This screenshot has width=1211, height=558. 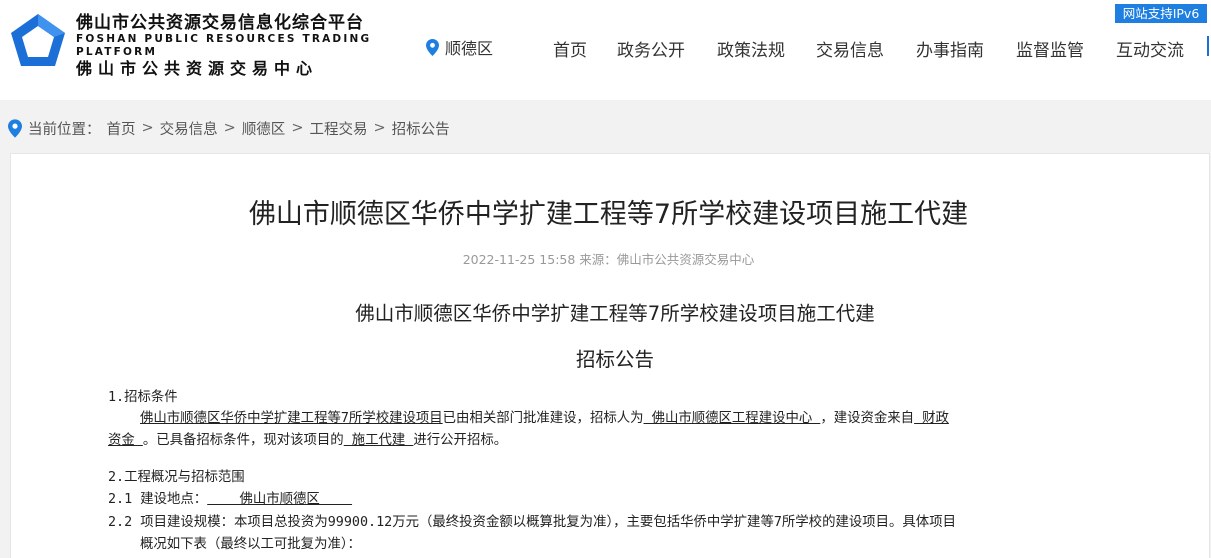 What do you see at coordinates (1208, 46) in the screenshot?
I see `nav-divider` at bounding box center [1208, 46].